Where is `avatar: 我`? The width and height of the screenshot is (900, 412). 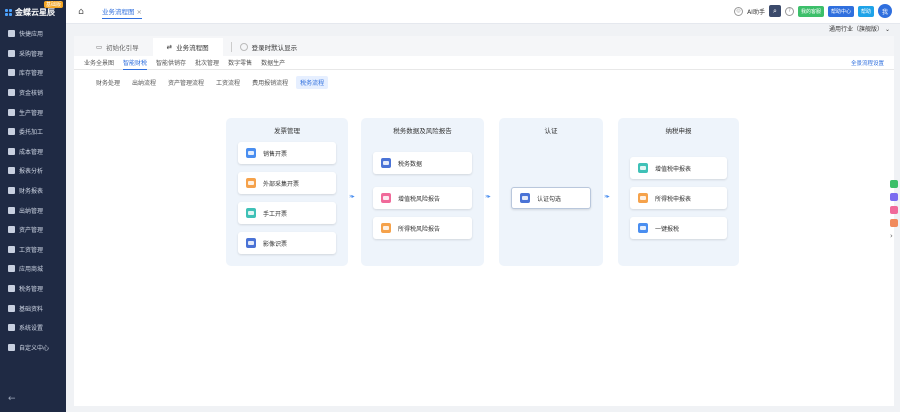
avatar: 我 is located at coordinates (885, 11).